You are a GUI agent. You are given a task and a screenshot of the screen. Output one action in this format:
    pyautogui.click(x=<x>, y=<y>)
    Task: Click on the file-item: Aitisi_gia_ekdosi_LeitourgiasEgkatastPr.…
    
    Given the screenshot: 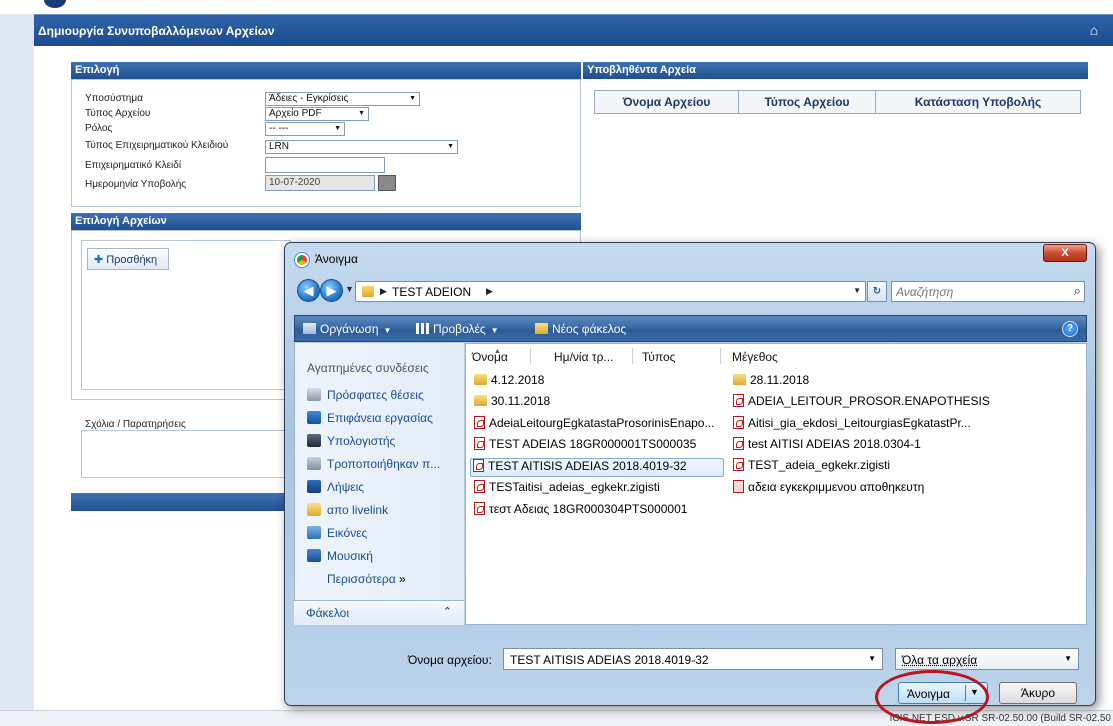 What is the action you would take?
    pyautogui.click(x=851, y=425)
    